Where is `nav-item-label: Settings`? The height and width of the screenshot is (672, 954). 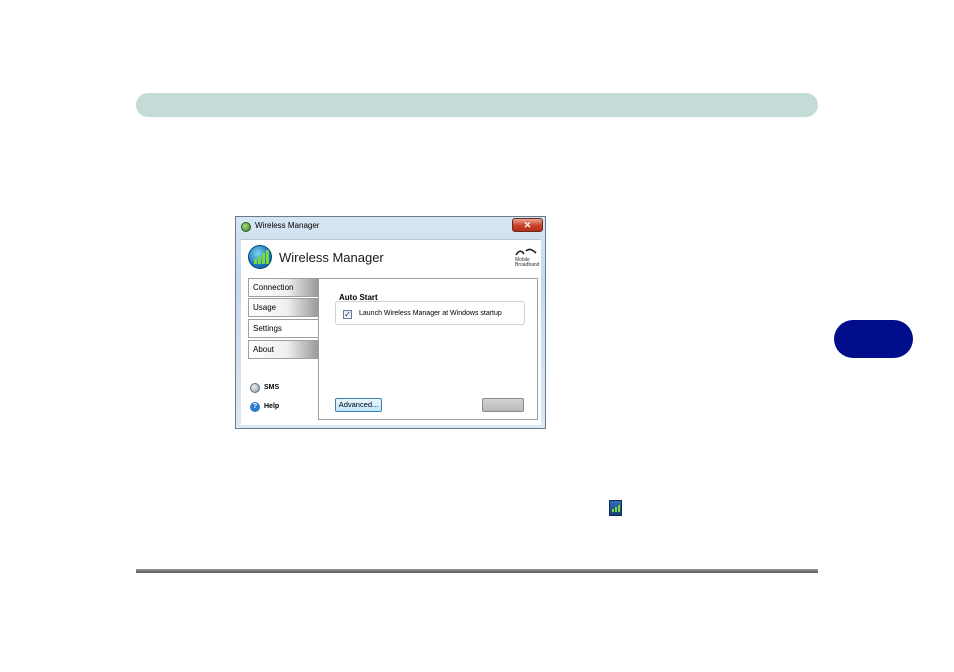
nav-item-label: Settings is located at coordinates (267, 328).